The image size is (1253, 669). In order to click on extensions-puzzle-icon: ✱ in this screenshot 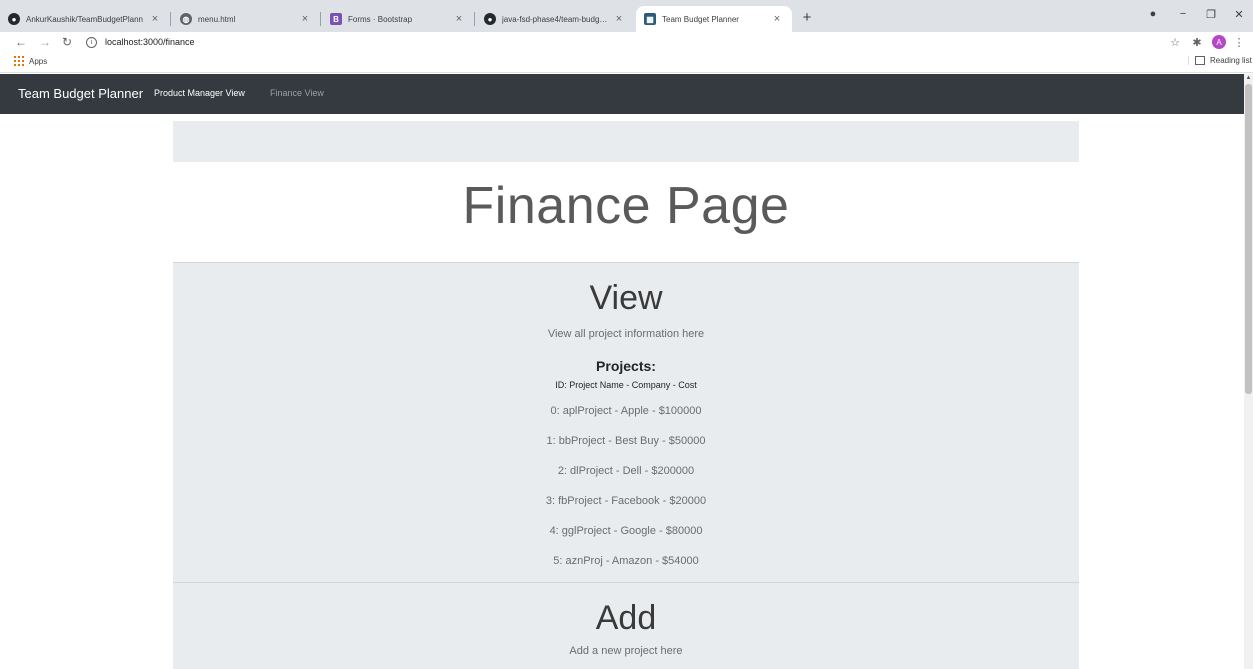, I will do `click(1197, 42)`.